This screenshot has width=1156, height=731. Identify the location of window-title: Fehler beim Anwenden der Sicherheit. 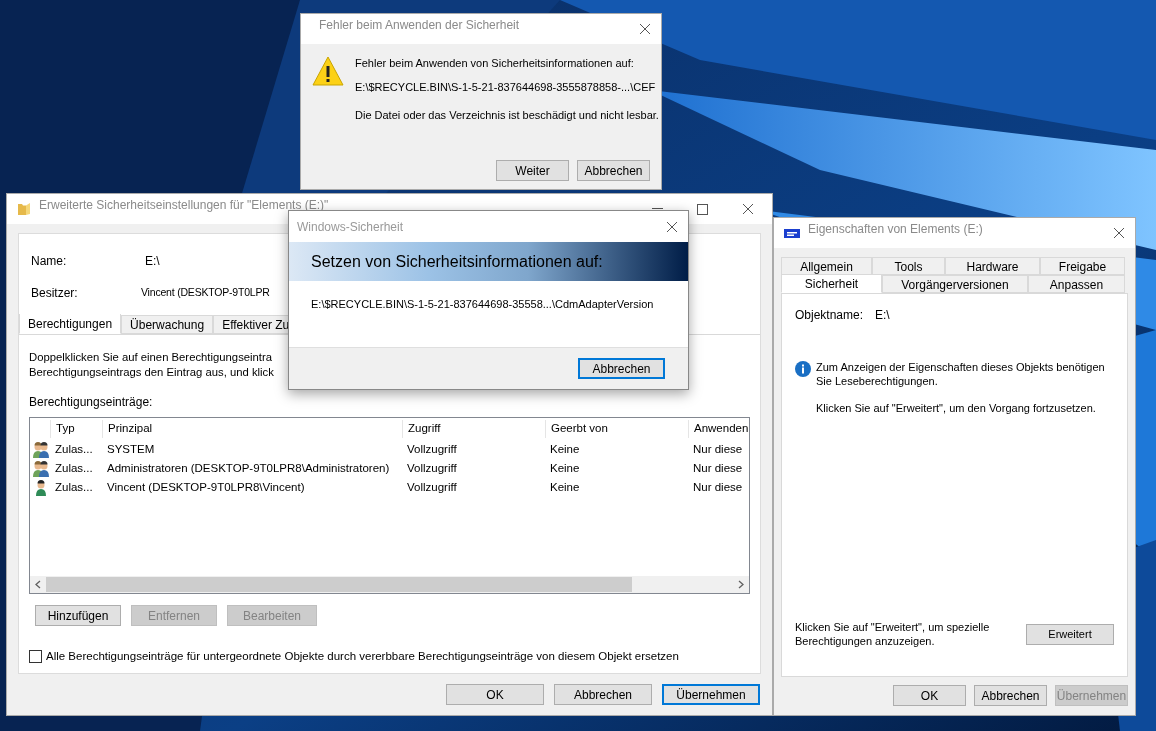
(419, 25).